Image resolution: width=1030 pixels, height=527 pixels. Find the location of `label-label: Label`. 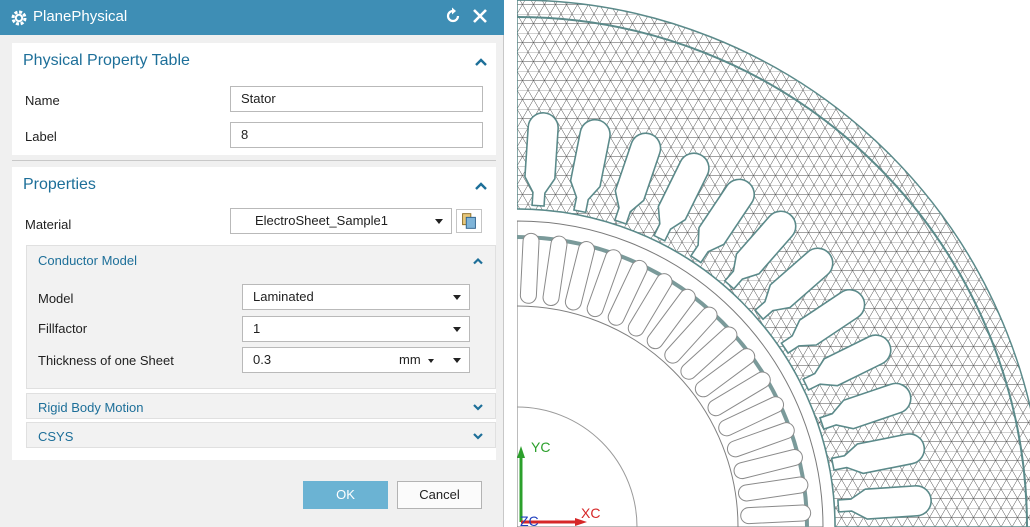

label-label: Label is located at coordinates (41, 136).